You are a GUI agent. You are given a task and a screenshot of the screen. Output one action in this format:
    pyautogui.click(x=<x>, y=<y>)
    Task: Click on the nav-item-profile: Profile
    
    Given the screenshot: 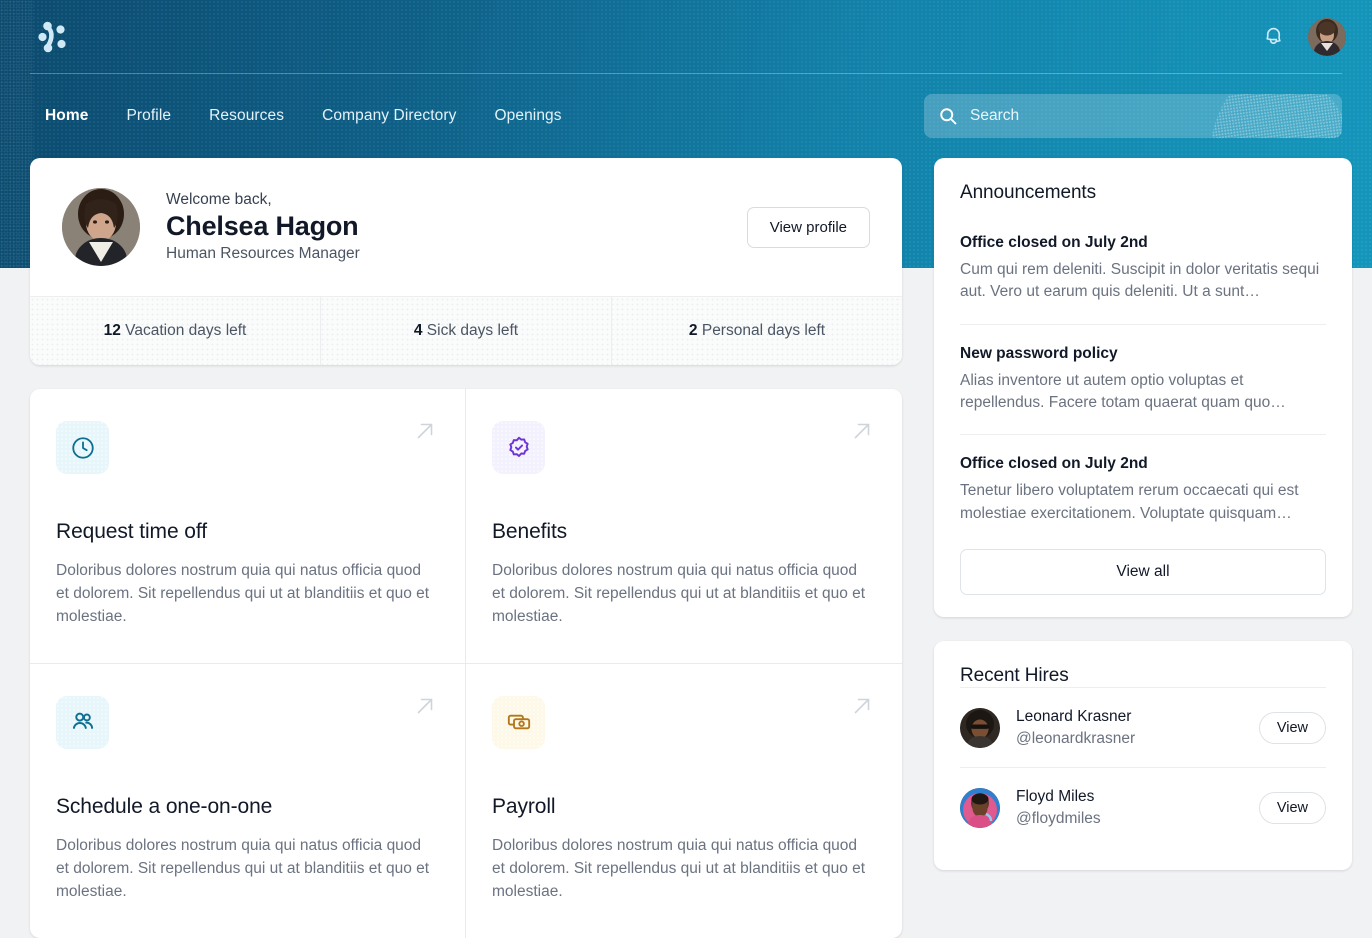 What is the action you would take?
    pyautogui.click(x=148, y=116)
    